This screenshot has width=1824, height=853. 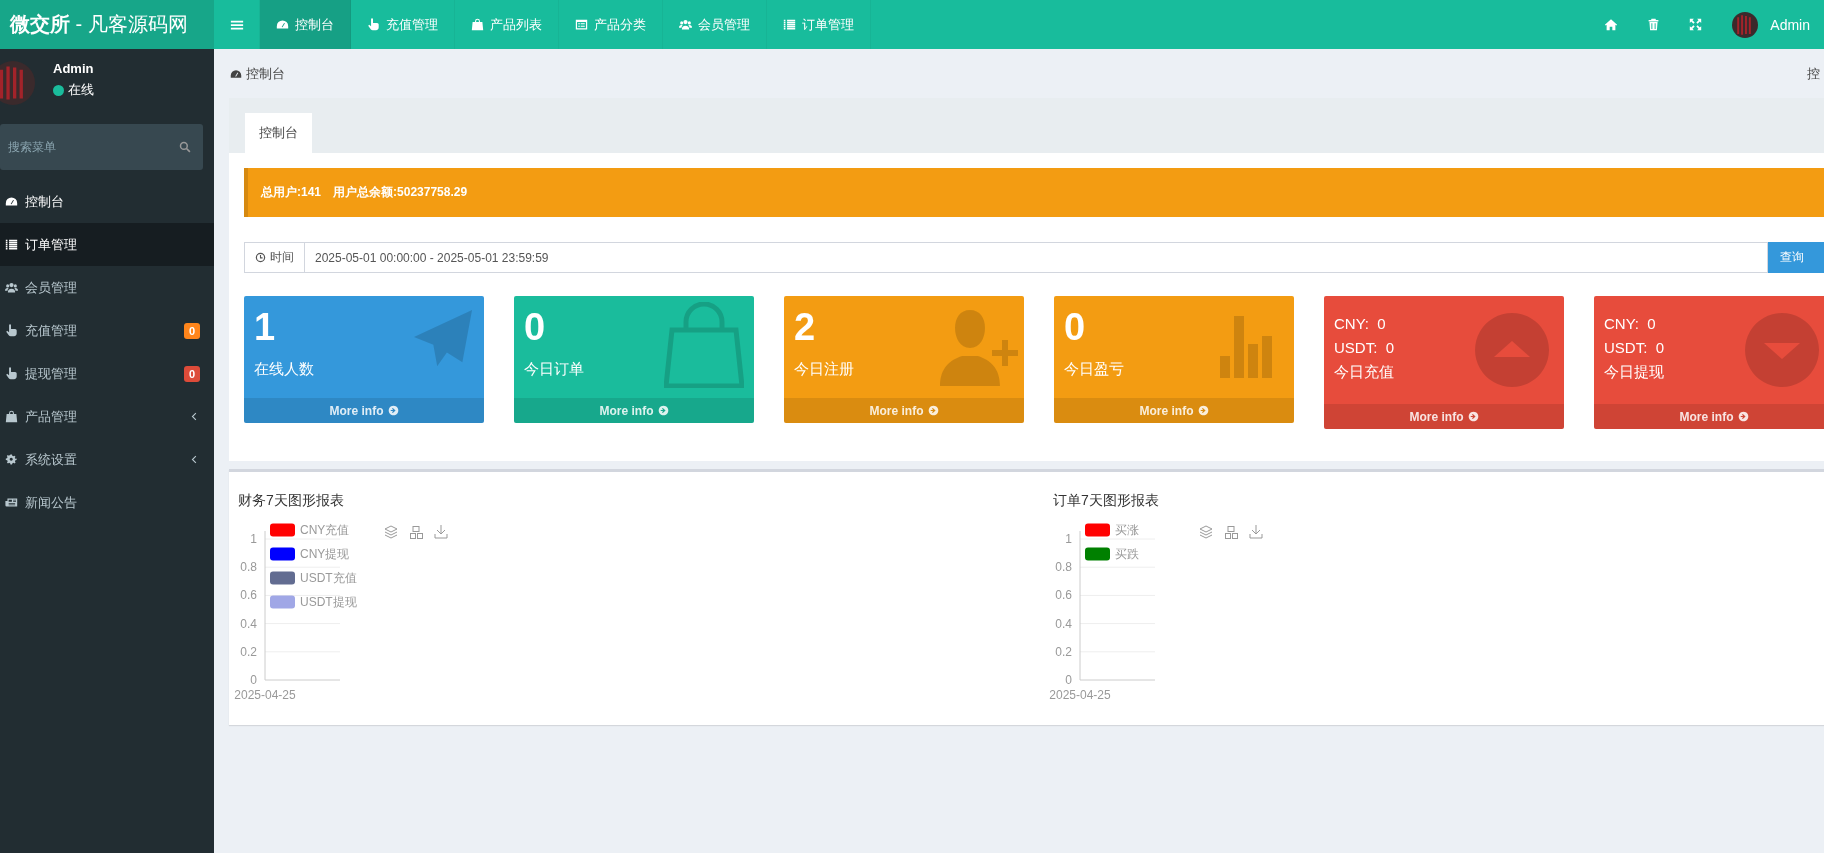 What do you see at coordinates (291, 501) in the screenshot?
I see `chart-title: 财务7天图形报表` at bounding box center [291, 501].